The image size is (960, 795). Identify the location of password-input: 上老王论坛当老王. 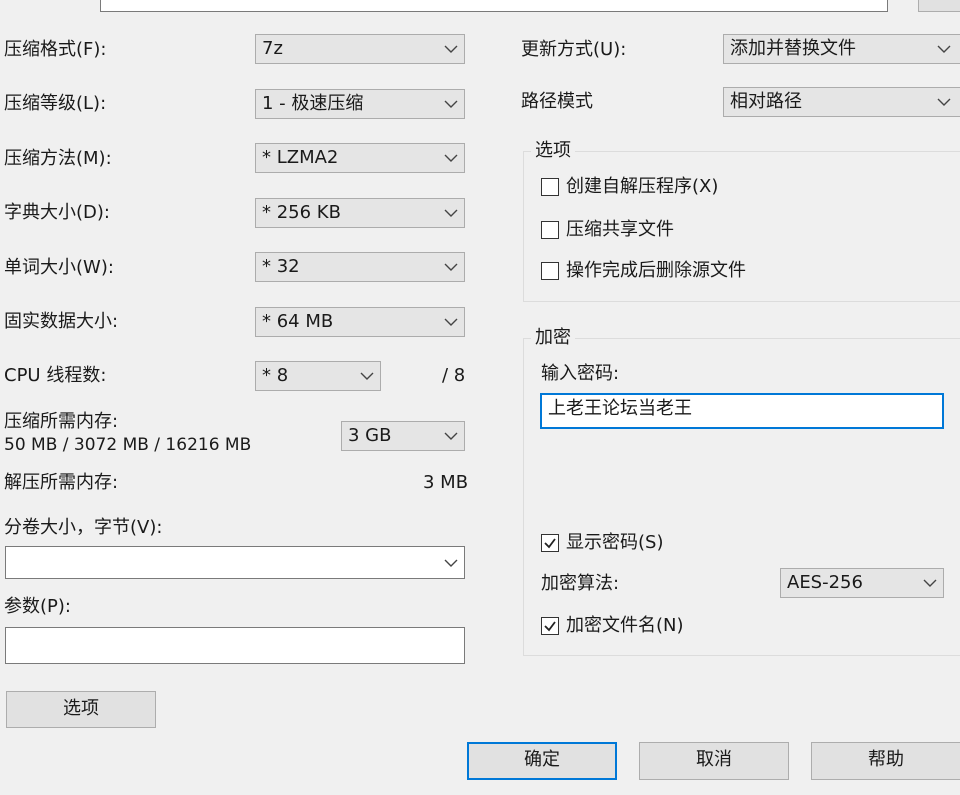
(742, 411).